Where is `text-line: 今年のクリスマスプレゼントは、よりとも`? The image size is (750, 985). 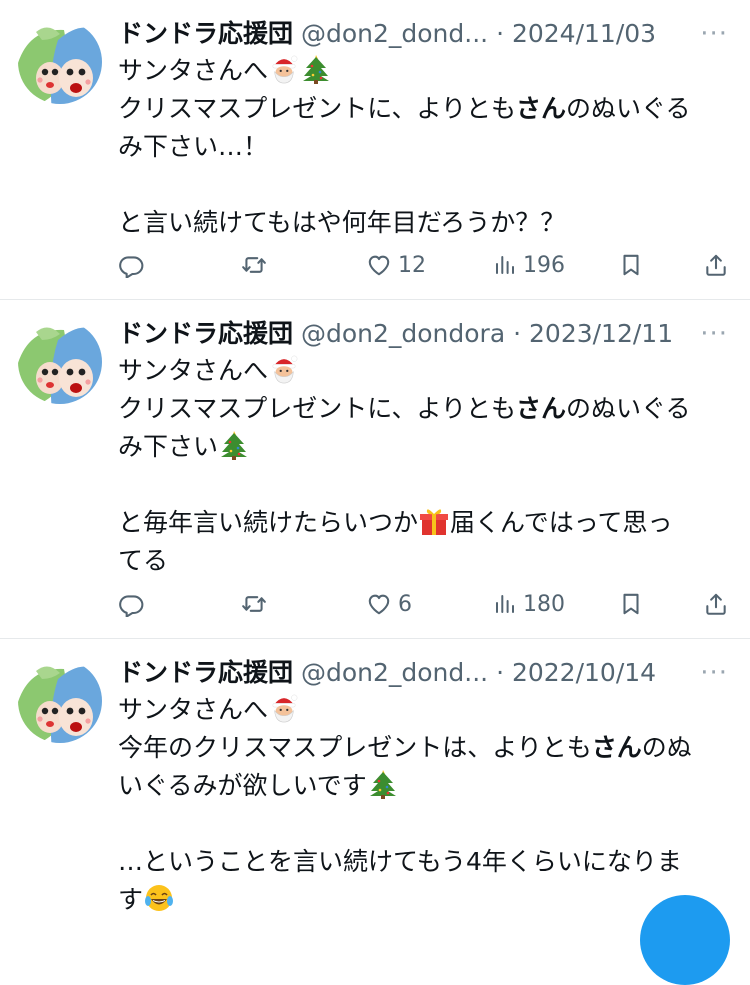
text-line: 今年のクリスマスプレゼントは、よりとも is located at coordinates (355, 747).